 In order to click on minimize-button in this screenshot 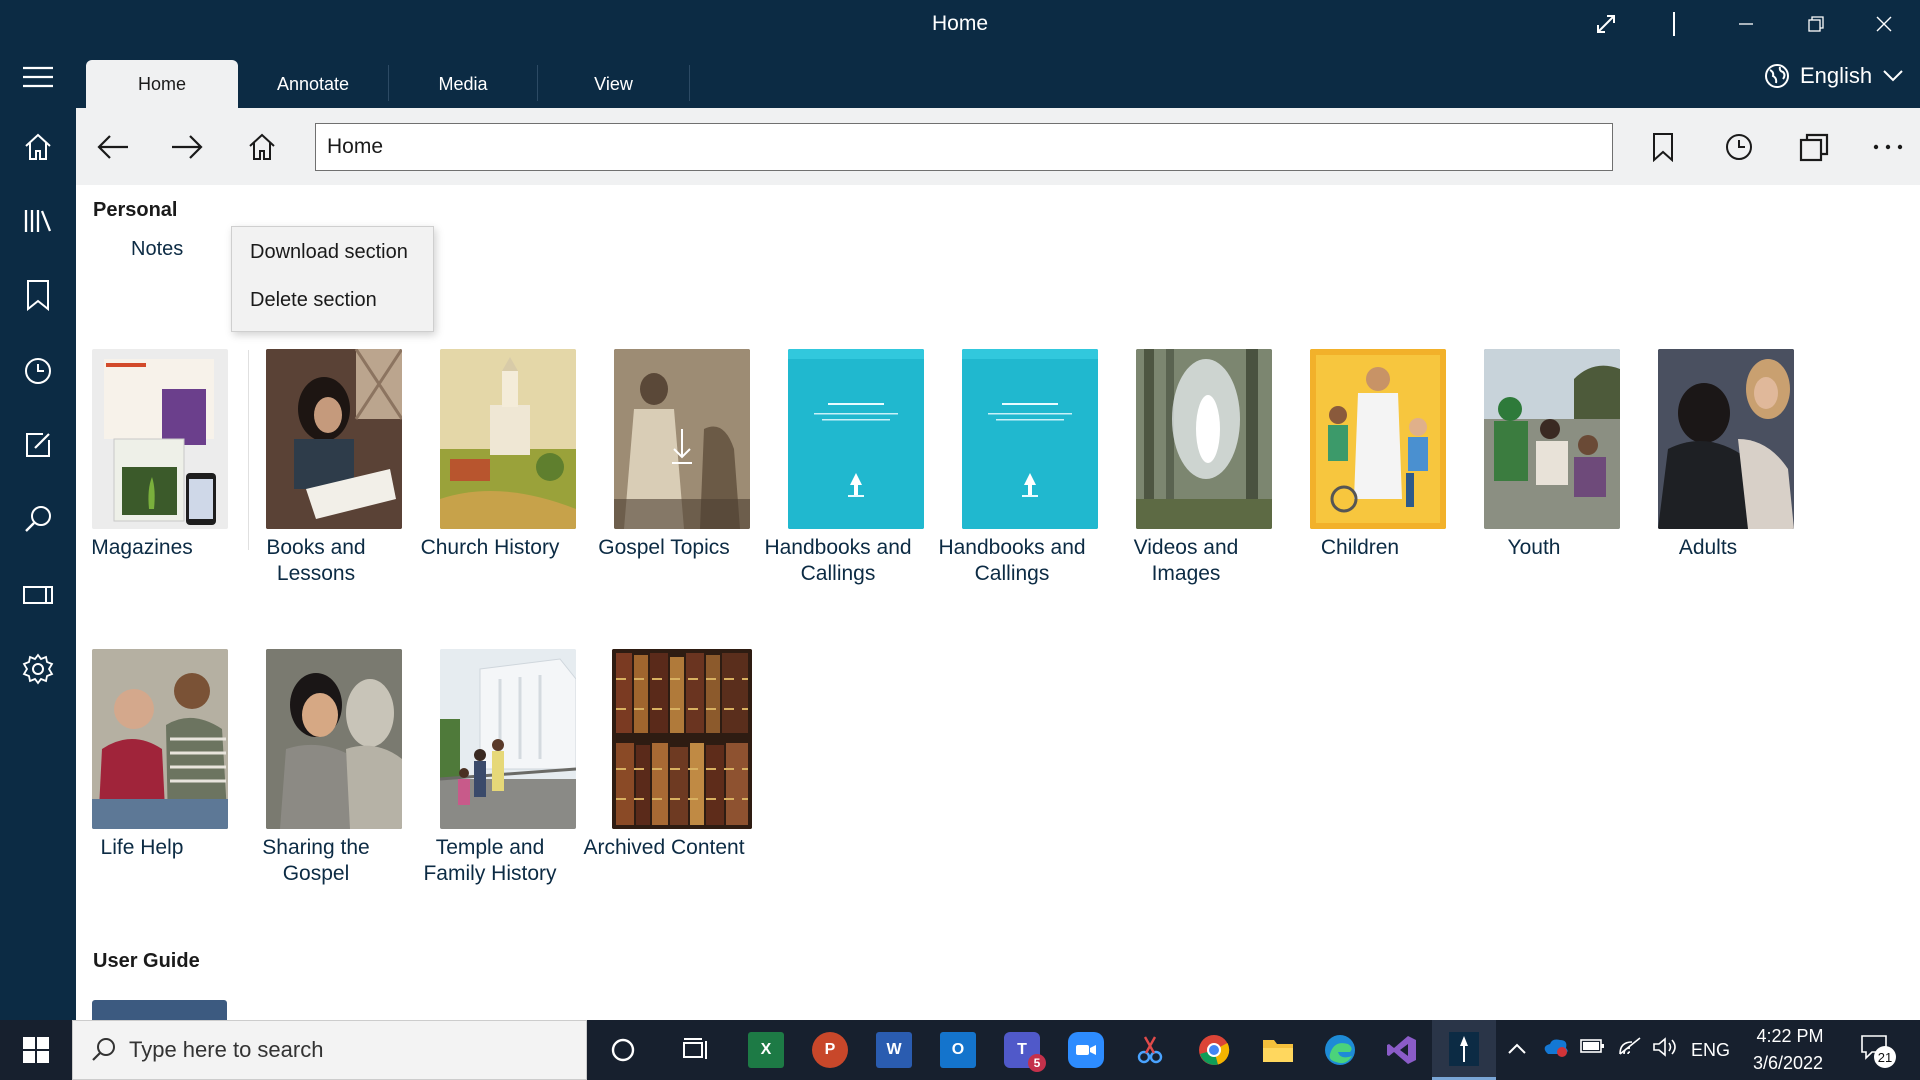, I will do `click(1746, 24)`.